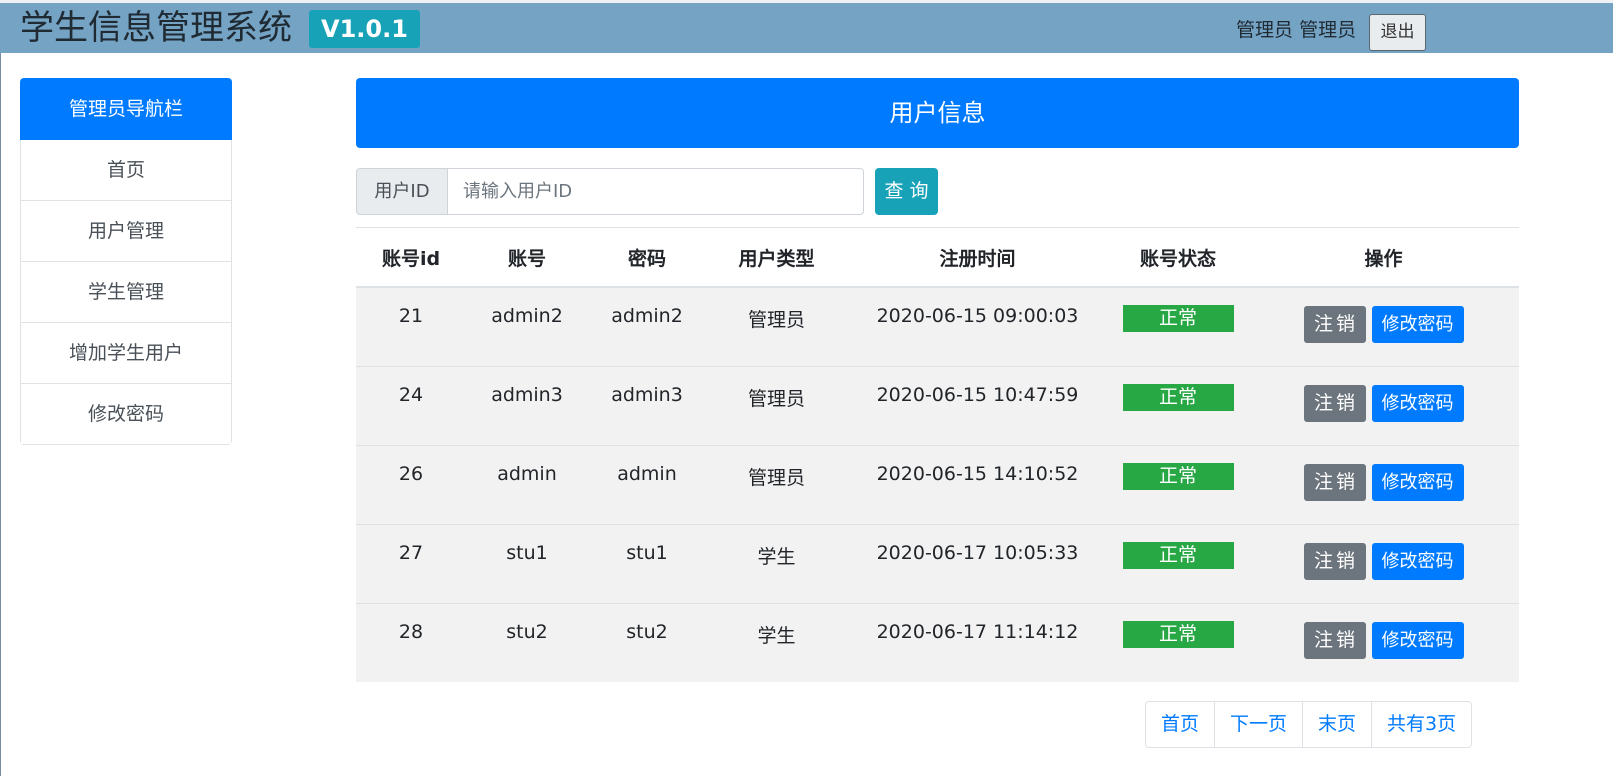 This screenshot has width=1613, height=776. What do you see at coordinates (527, 405) in the screenshot?
I see `cell-account: admin3` at bounding box center [527, 405].